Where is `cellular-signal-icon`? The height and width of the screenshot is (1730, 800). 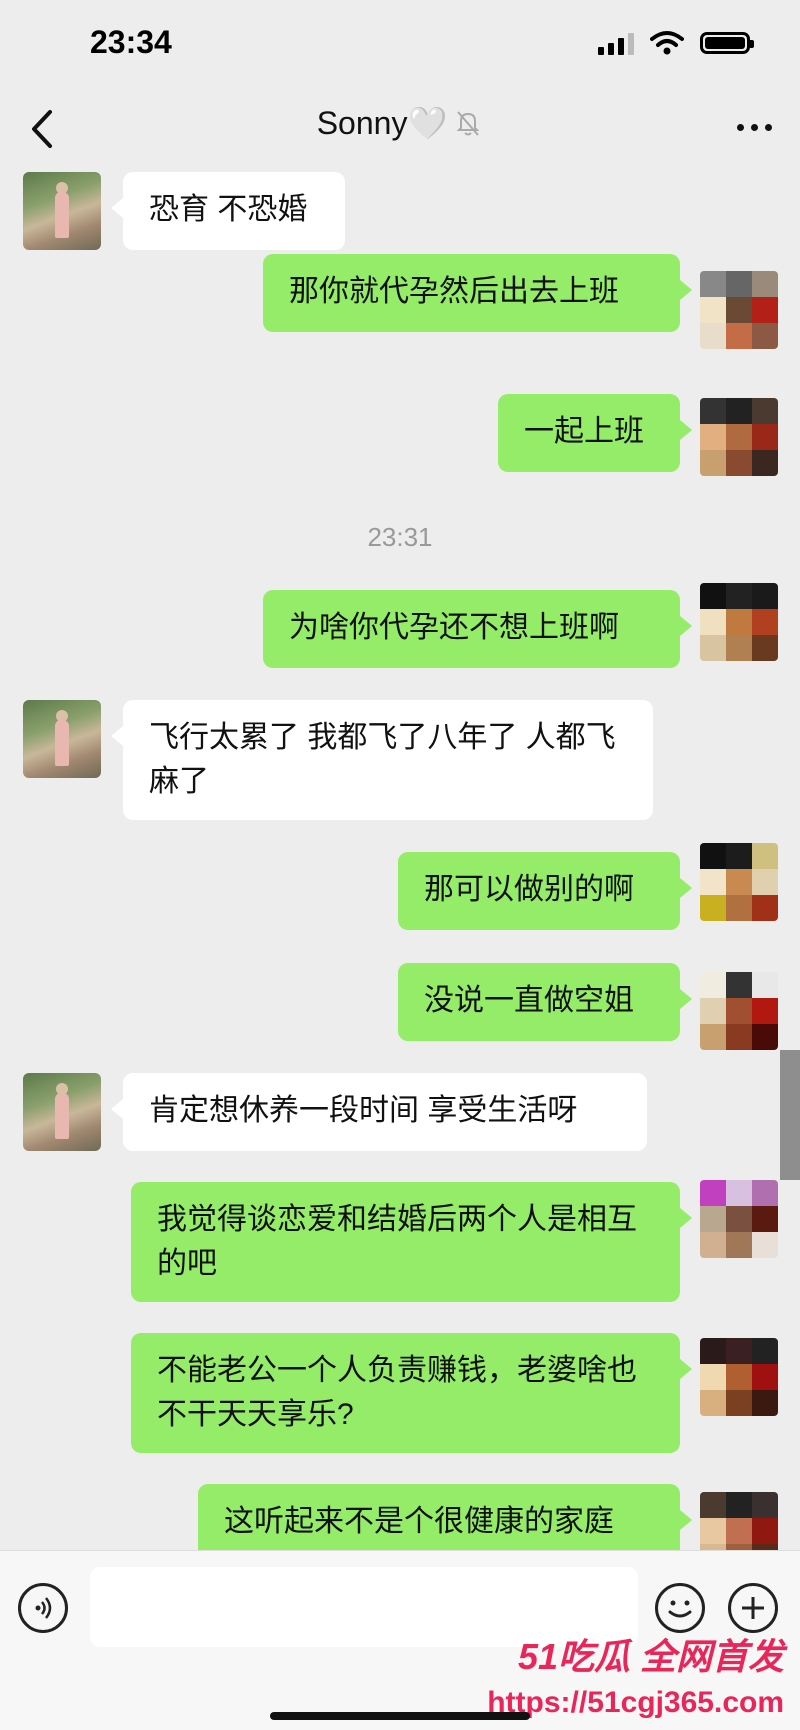 cellular-signal-icon is located at coordinates (616, 43).